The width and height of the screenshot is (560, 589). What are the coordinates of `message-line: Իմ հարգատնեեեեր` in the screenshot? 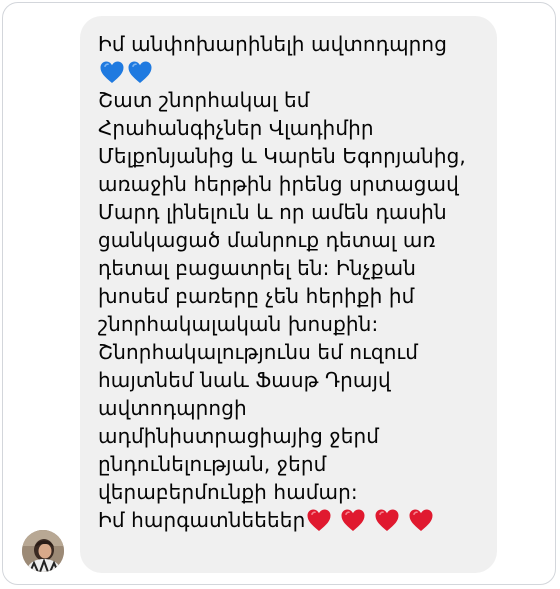 It's located at (202, 520).